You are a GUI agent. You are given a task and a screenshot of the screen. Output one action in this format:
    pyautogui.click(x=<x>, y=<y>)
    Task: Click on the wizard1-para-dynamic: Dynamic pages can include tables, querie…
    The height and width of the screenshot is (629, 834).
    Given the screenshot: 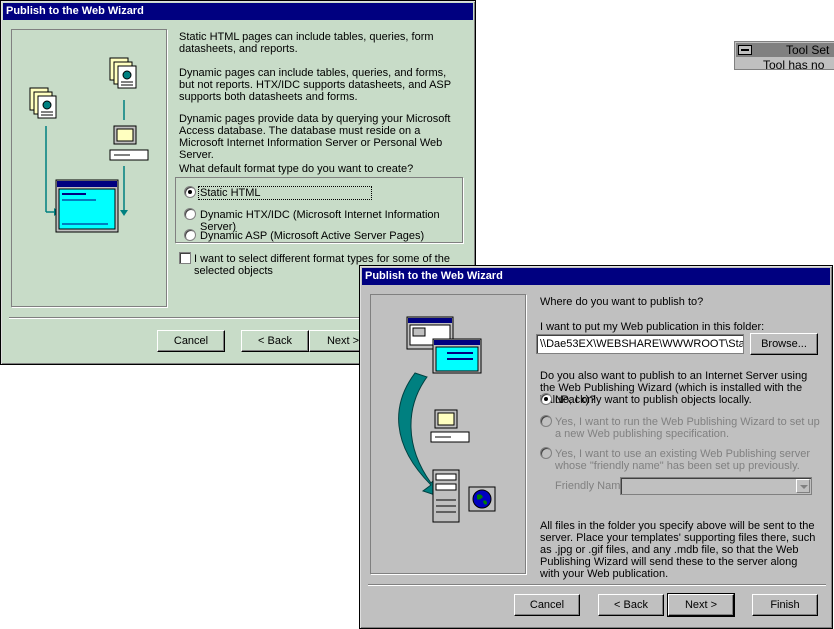 What is the action you would take?
    pyautogui.click(x=315, y=85)
    